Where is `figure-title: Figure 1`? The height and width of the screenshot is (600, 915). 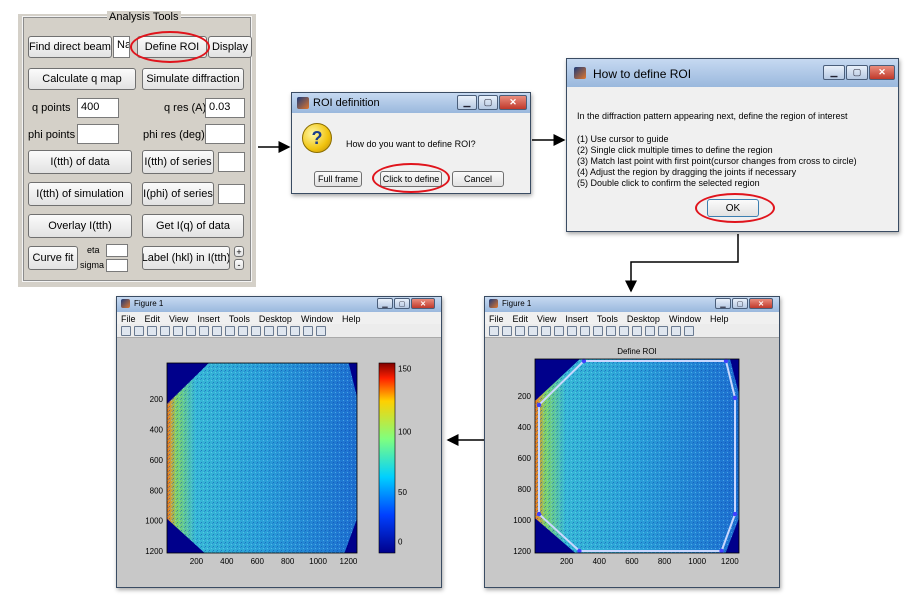
figure-title: Figure 1 is located at coordinates (149, 303).